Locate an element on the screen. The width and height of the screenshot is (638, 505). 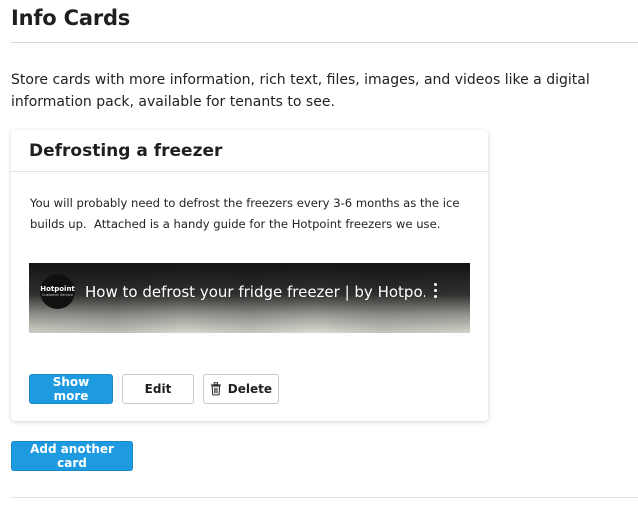
delete-button-label: Delete is located at coordinates (249, 389).